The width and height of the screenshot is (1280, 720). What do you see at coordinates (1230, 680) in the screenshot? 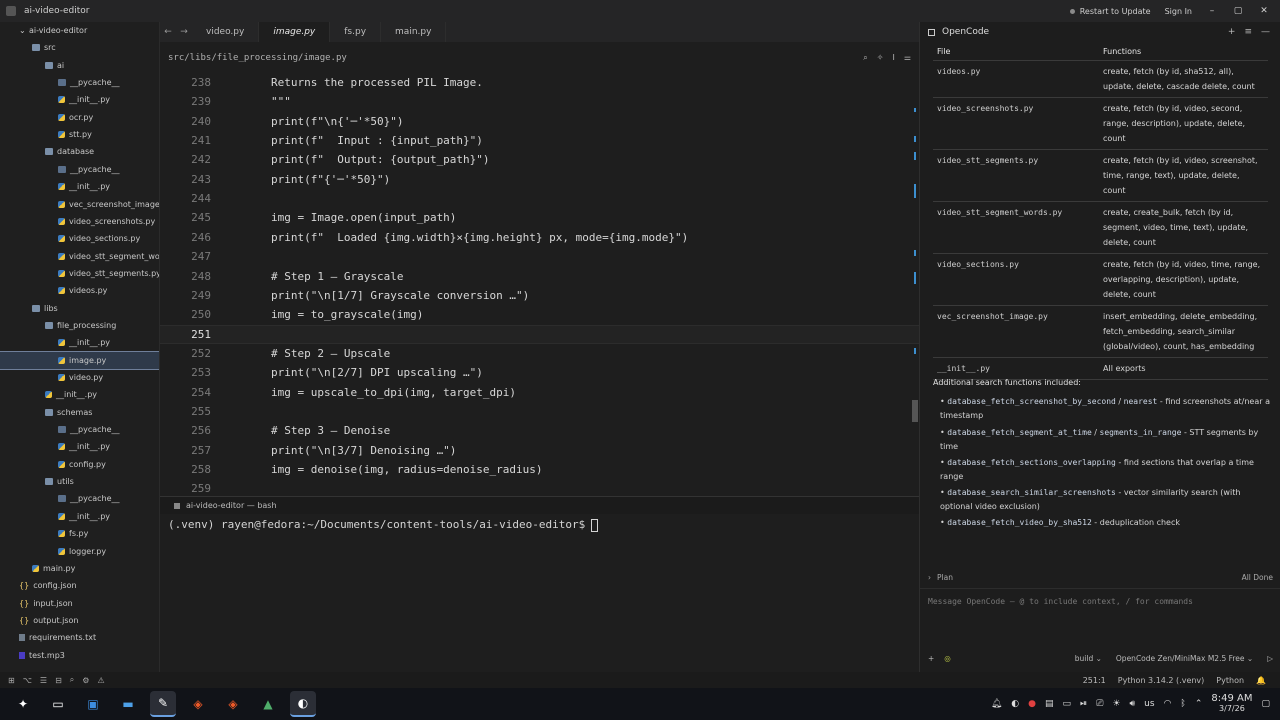
I see `language-mode: Python` at bounding box center [1230, 680].